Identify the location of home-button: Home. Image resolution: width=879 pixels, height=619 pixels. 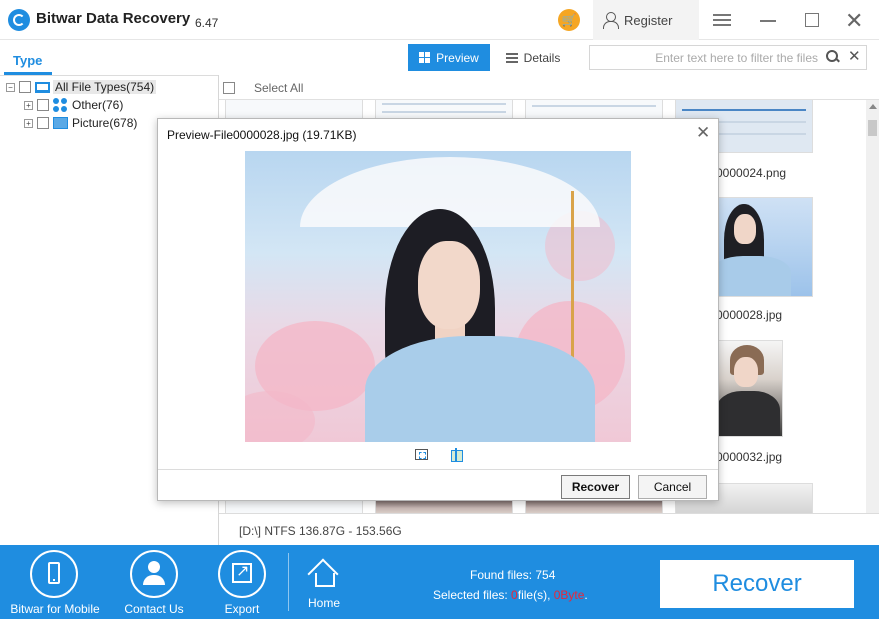
(325, 582).